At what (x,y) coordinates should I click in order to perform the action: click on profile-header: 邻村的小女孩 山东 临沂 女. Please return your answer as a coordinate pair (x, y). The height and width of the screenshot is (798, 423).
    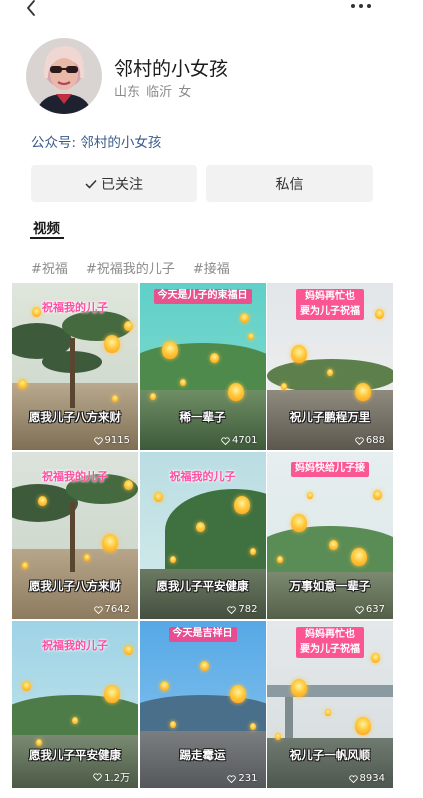
    Looking at the image, I should click on (211, 77).